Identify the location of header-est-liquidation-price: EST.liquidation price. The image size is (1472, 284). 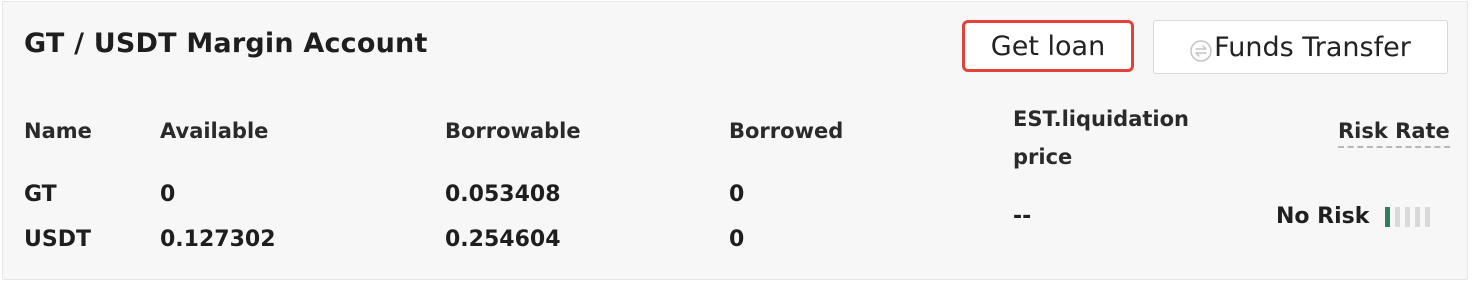
(1101, 138).